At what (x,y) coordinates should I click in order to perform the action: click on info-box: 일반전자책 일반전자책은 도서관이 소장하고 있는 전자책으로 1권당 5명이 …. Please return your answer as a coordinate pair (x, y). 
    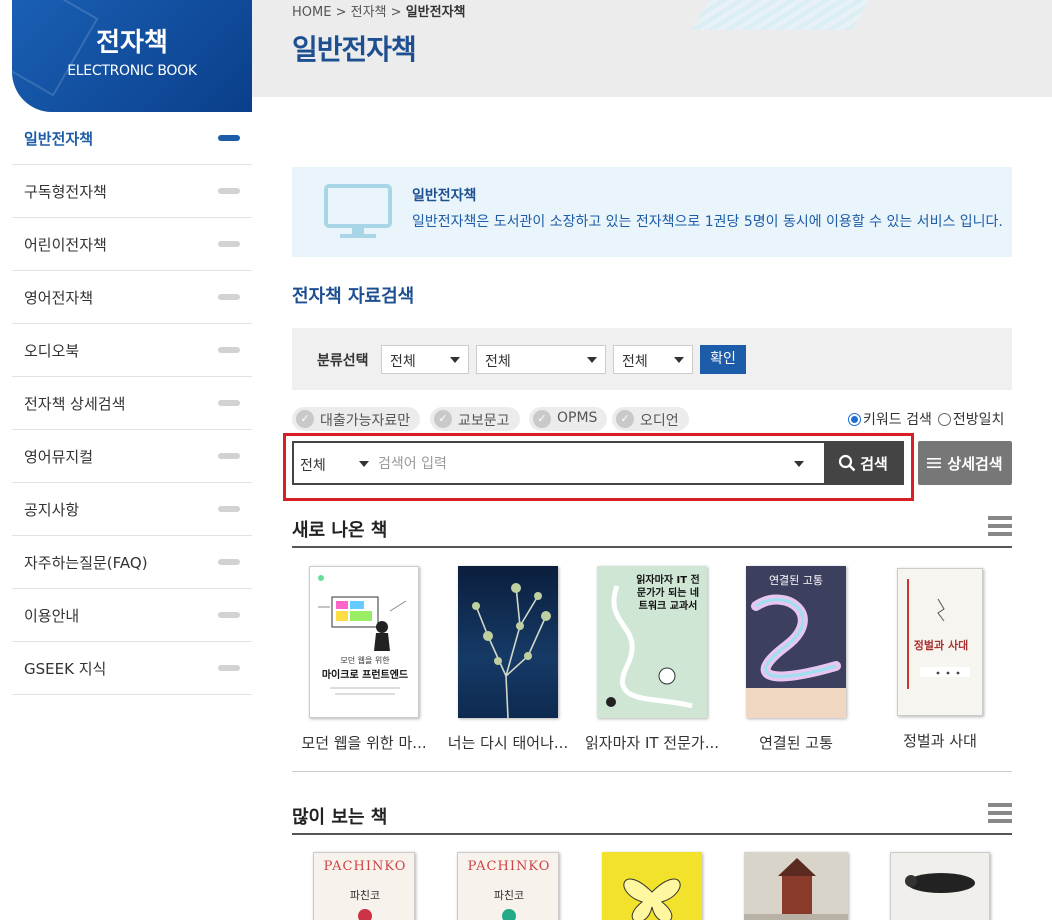
    Looking at the image, I should click on (652, 212).